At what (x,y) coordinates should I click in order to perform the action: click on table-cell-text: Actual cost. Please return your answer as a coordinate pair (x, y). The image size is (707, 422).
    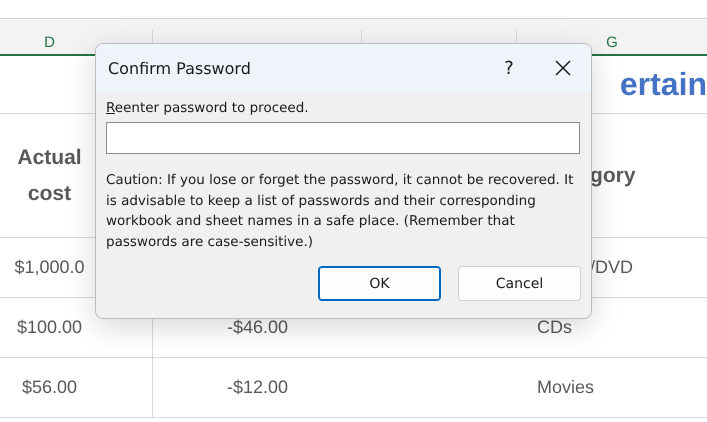
    Looking at the image, I should click on (49, 175).